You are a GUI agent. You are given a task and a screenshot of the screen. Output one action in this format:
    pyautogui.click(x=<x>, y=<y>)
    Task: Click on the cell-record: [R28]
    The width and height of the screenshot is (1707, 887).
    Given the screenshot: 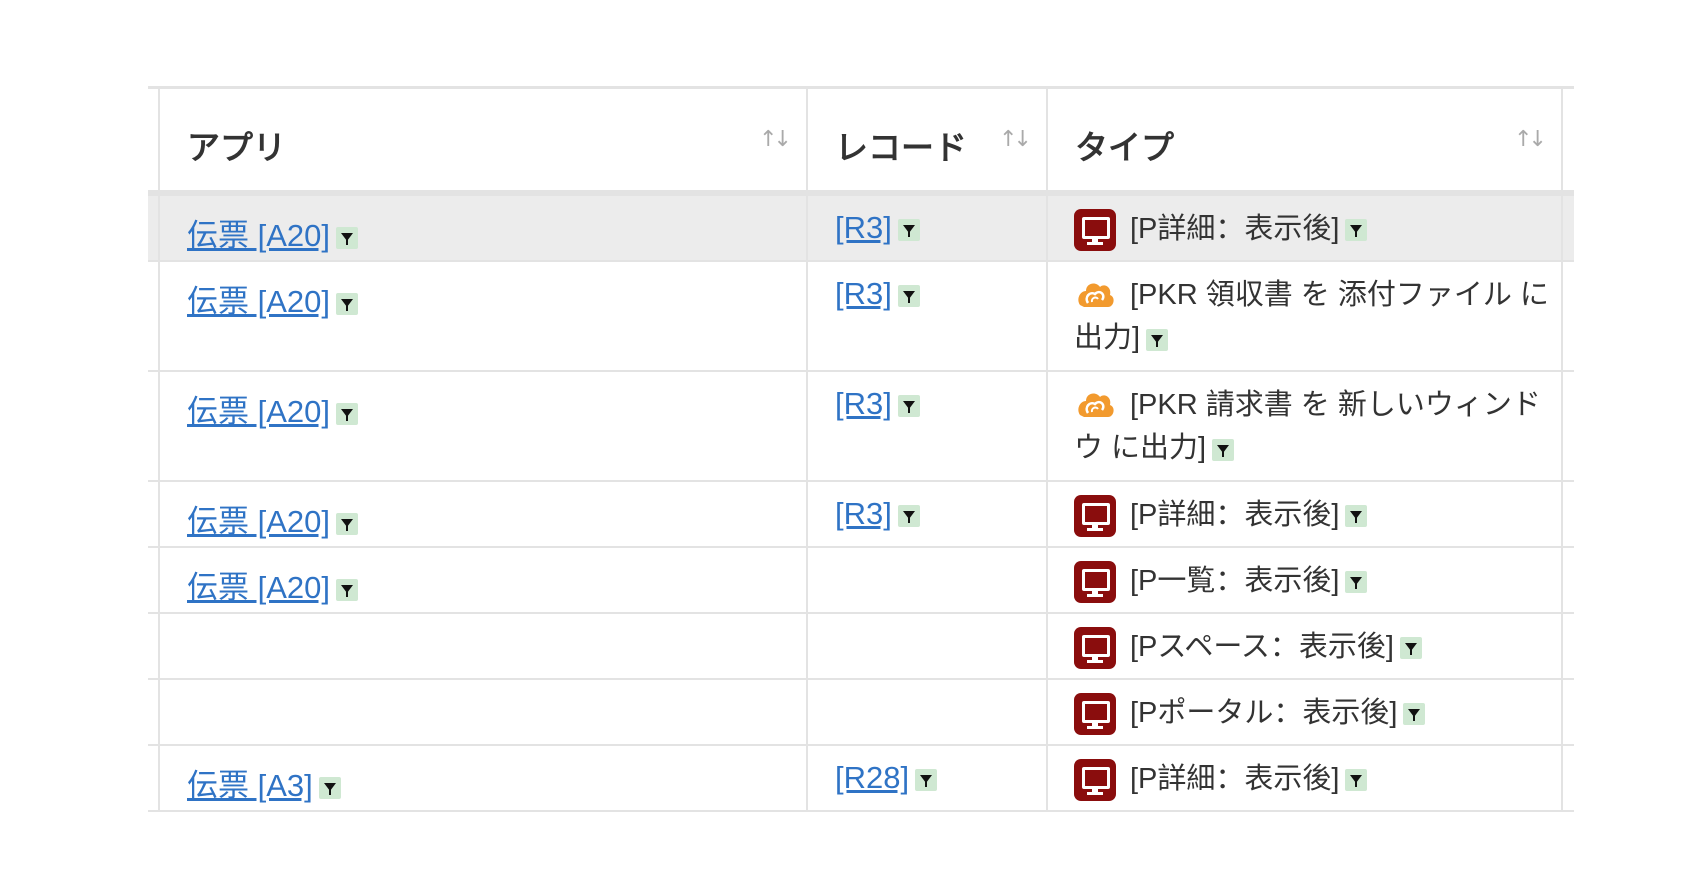 What is the action you would take?
    pyautogui.click(x=926, y=778)
    